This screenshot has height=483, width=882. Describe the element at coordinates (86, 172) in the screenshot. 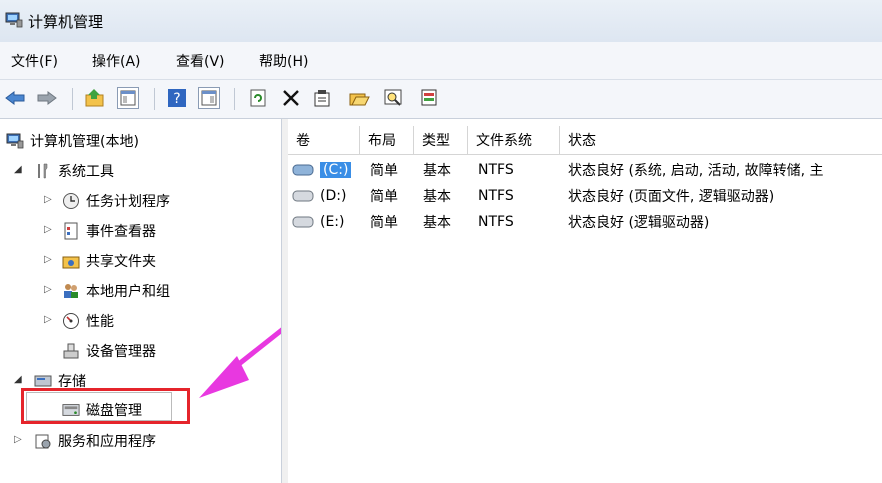

I see `tree-node-label: 系统工具` at that location.